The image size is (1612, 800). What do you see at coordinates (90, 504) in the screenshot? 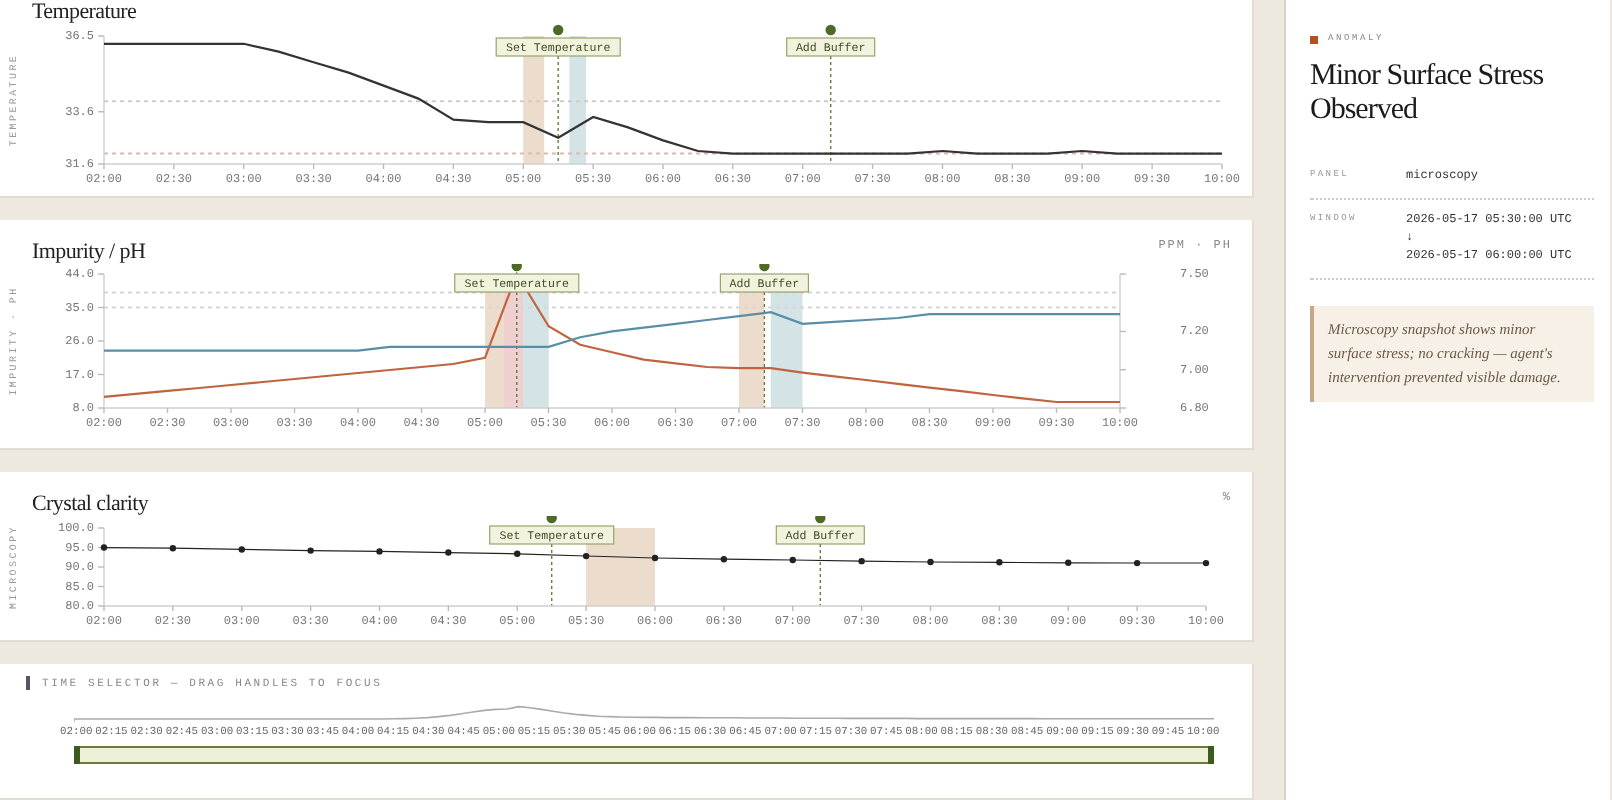
I see `chart-title: Crystal clarity` at bounding box center [90, 504].